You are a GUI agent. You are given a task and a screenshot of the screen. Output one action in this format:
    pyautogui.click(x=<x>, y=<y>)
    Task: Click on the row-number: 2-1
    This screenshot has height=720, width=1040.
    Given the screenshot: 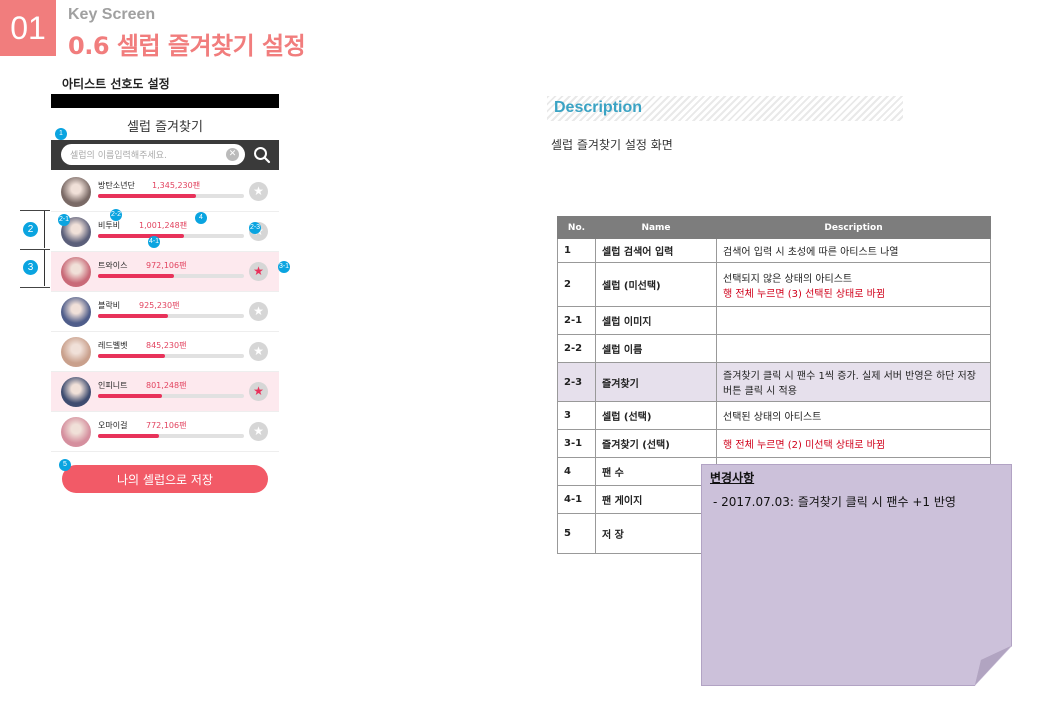 What is the action you would take?
    pyautogui.click(x=576, y=320)
    